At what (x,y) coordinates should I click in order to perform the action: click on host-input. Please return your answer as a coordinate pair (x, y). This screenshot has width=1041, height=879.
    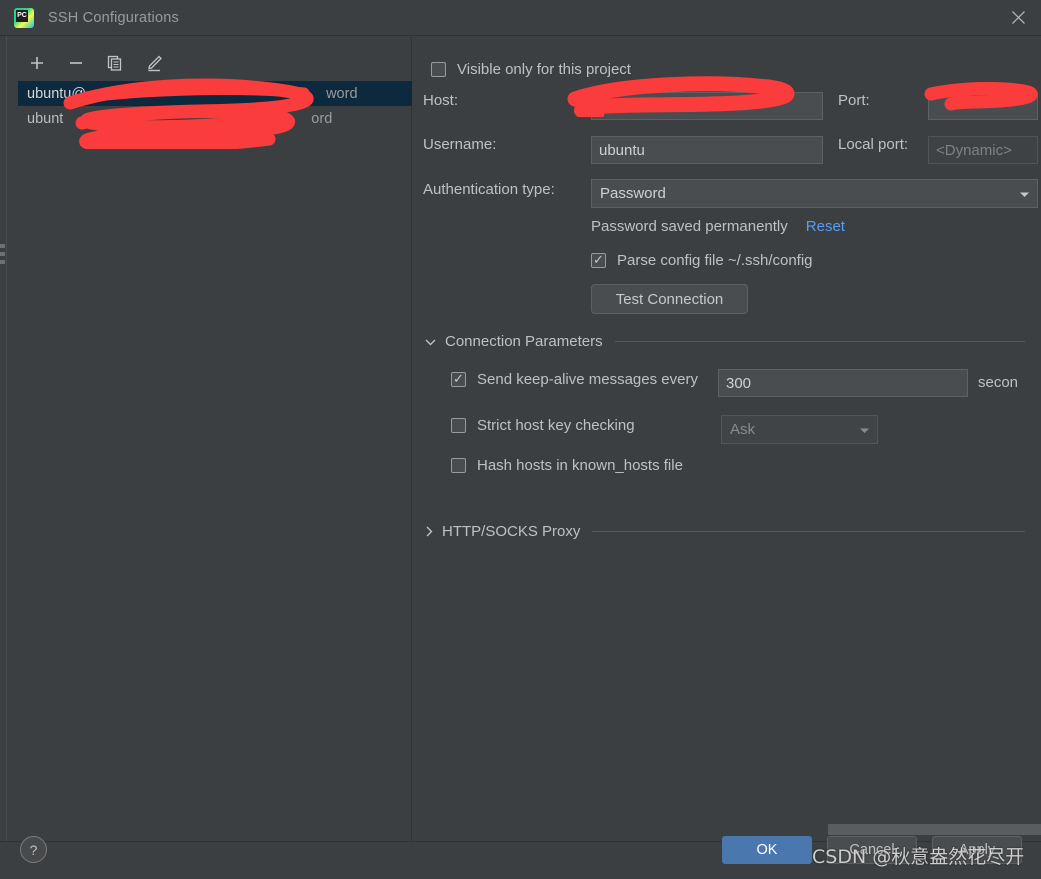
    Looking at the image, I should click on (707, 106).